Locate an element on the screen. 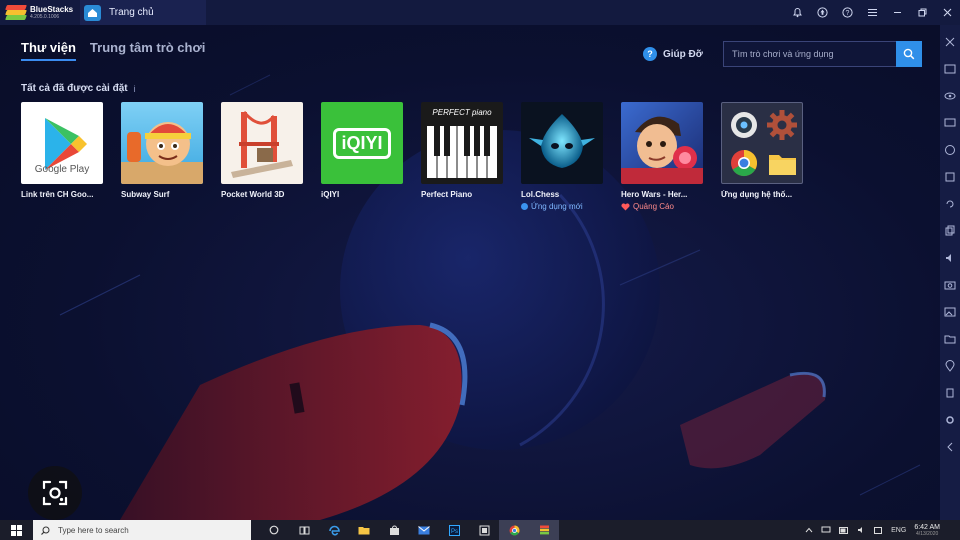 This screenshot has width=960, height=540. bell-icon is located at coordinates (797, 12).